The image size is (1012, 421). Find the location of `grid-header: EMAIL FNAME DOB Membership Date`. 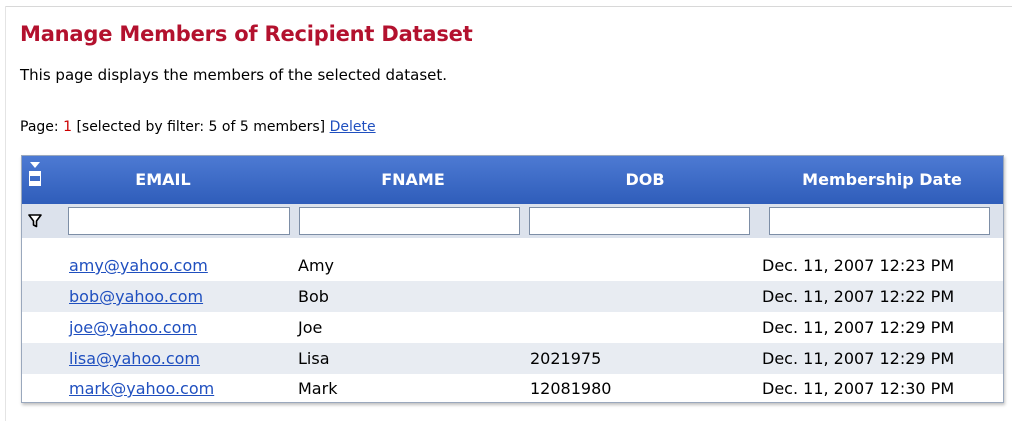

grid-header: EMAIL FNAME DOB Membership Date is located at coordinates (512, 180).